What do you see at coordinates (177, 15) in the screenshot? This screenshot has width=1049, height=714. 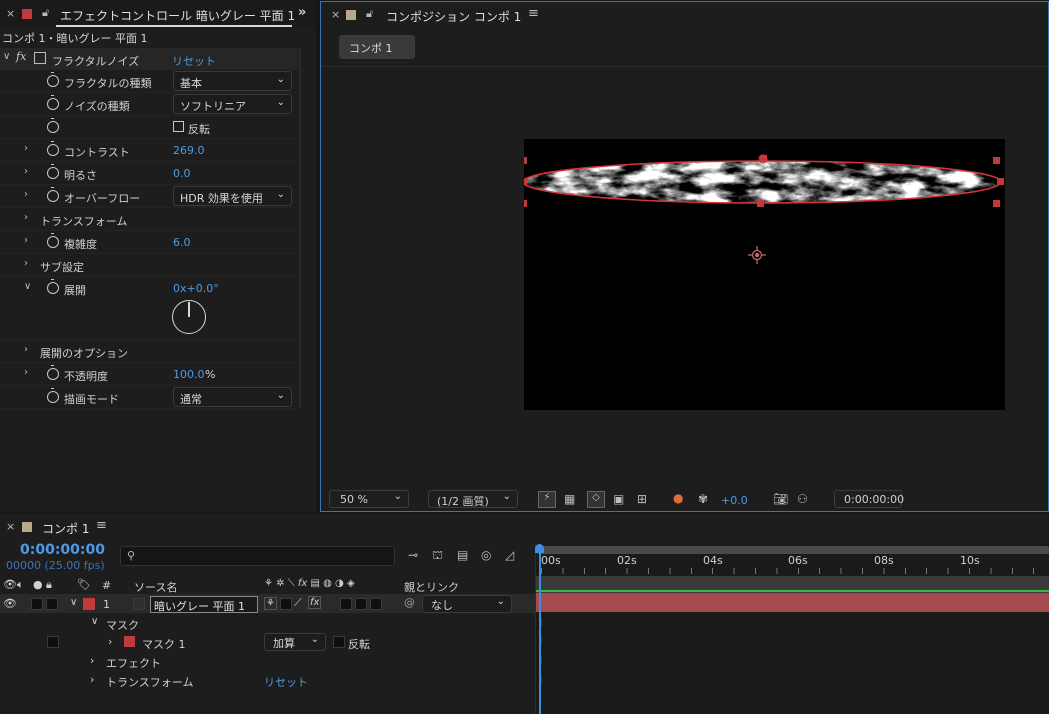 I see `effect-panel-title: エフェクトコントロール 暗いグレー 平面 1` at bounding box center [177, 15].